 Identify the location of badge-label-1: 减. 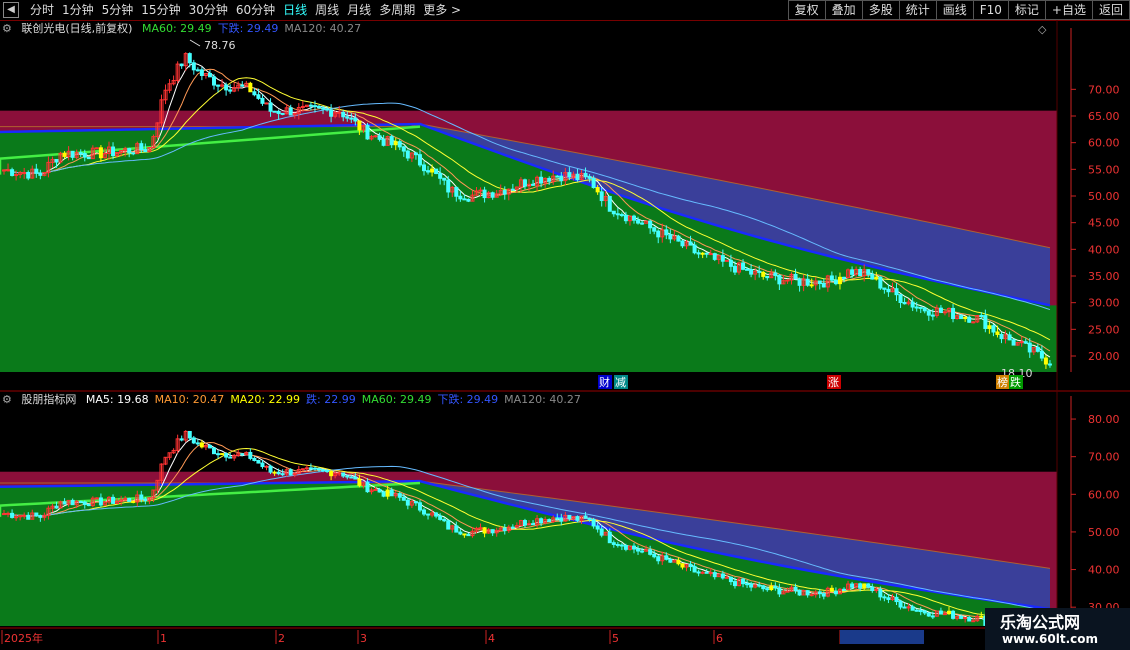
(620, 382).